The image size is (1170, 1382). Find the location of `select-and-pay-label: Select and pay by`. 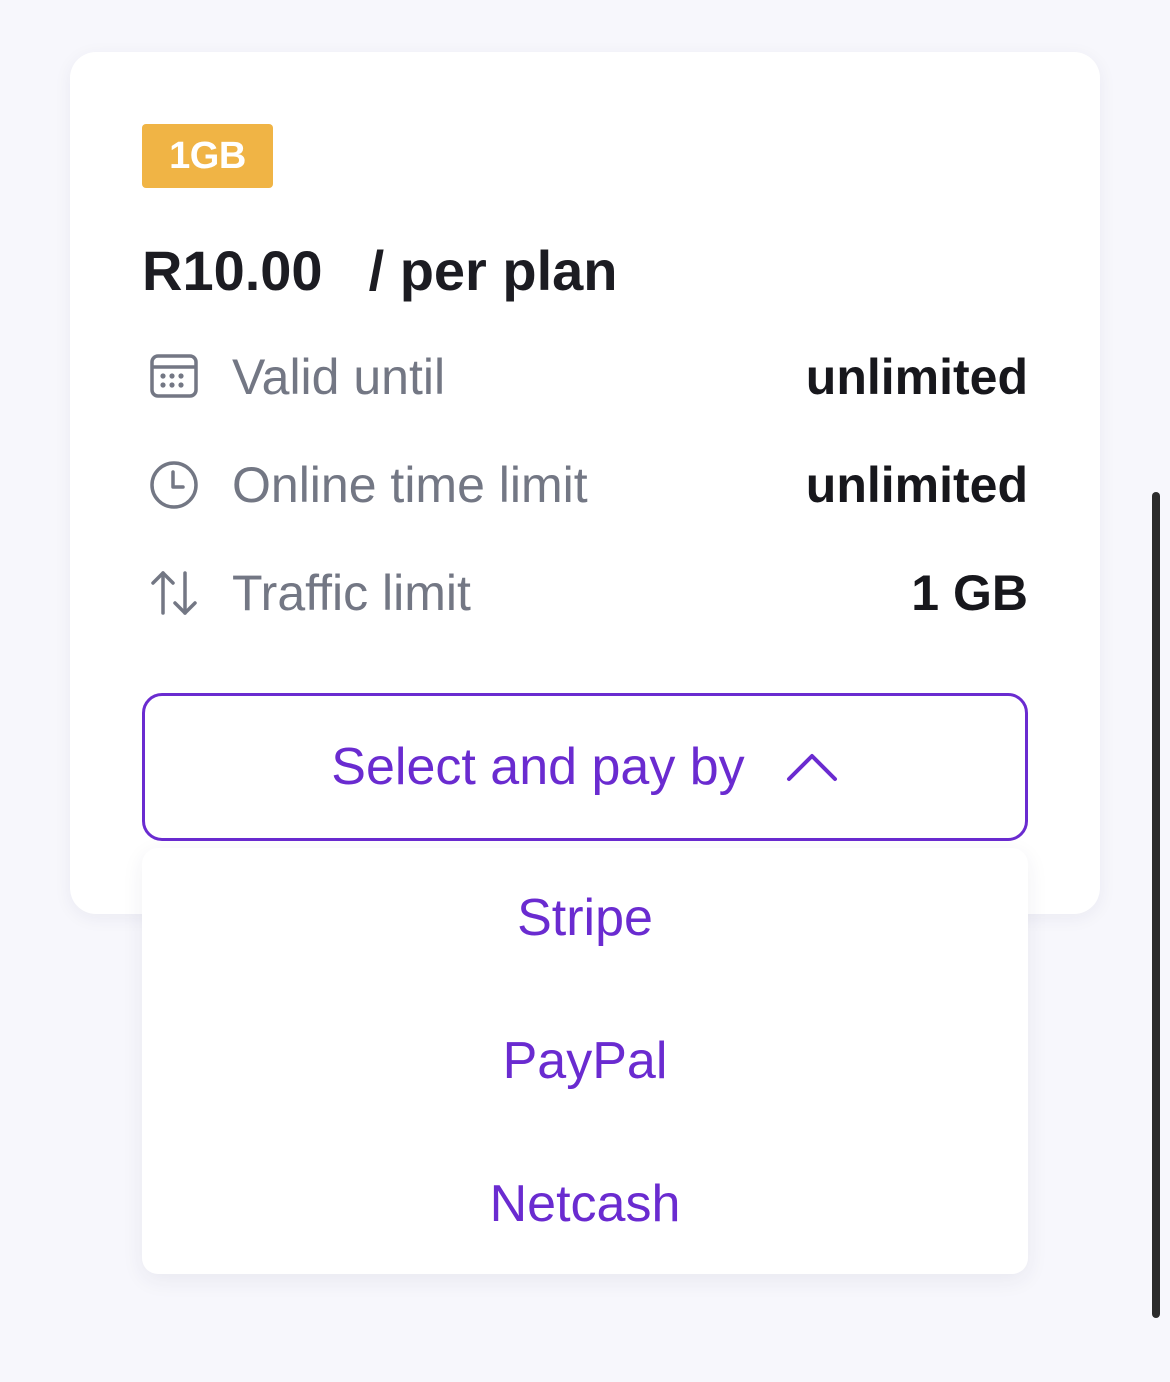

select-and-pay-label: Select and pay by is located at coordinates (538, 767).